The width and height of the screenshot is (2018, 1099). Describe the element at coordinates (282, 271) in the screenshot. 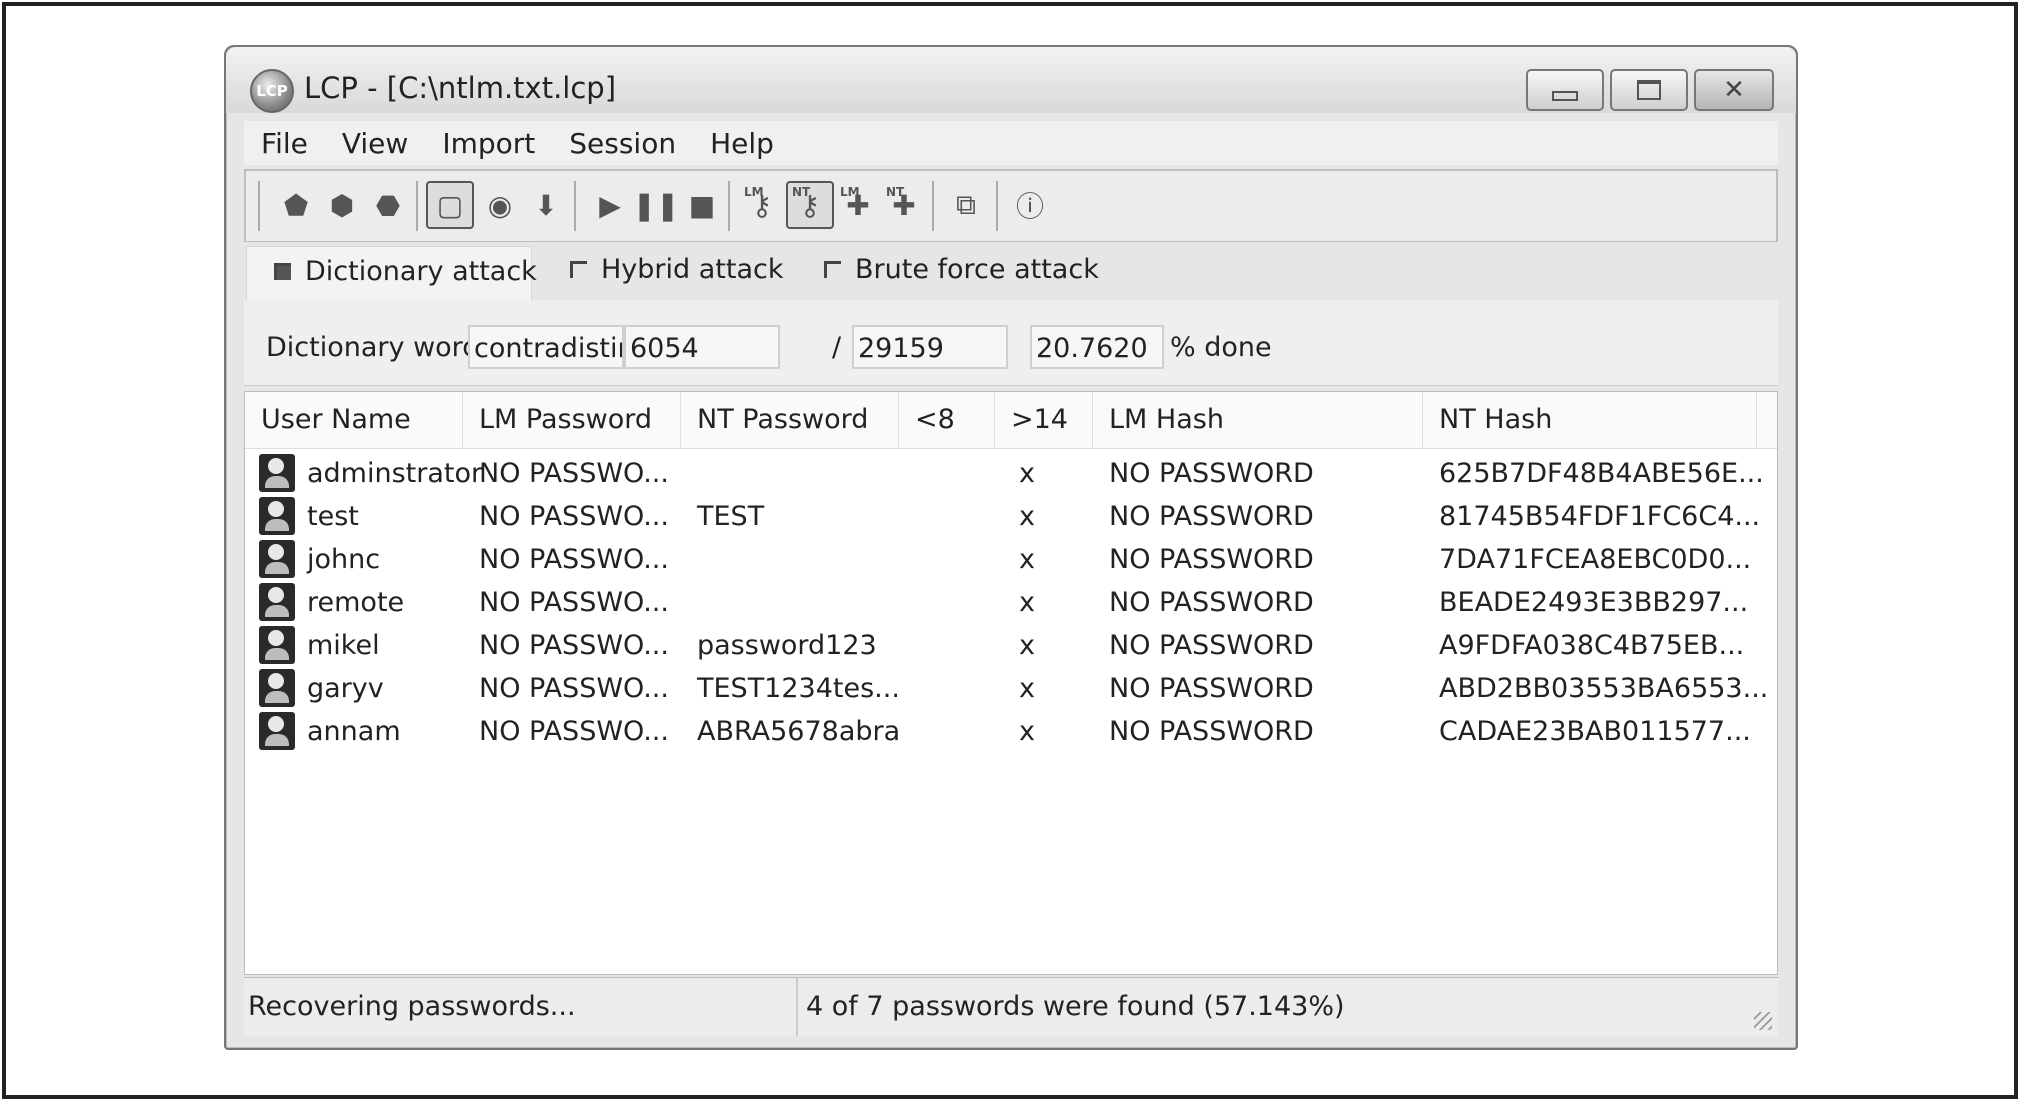

I see `dictionary-checkbox` at that location.